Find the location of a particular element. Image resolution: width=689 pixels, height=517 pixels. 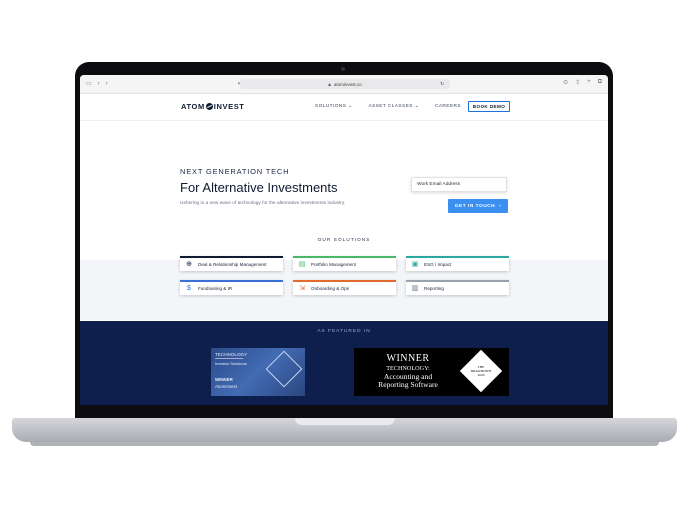

nav-careers: CAREERS is located at coordinates (448, 106).